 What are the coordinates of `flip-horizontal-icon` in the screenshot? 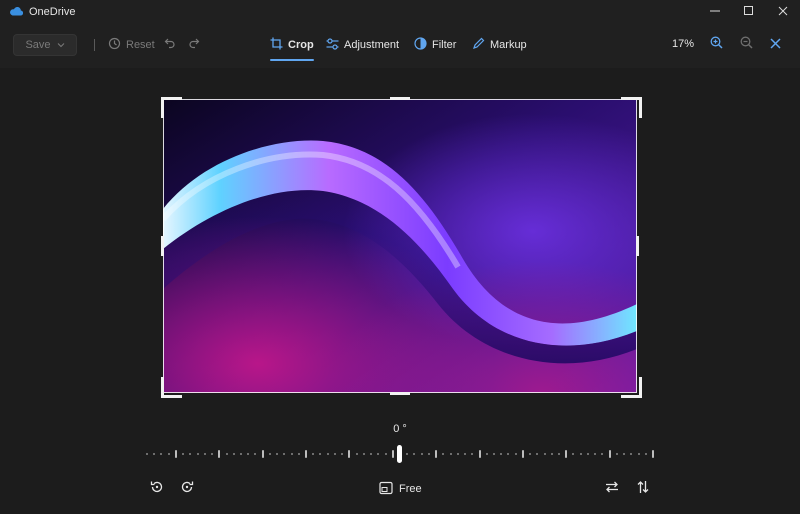 It's located at (612, 489).